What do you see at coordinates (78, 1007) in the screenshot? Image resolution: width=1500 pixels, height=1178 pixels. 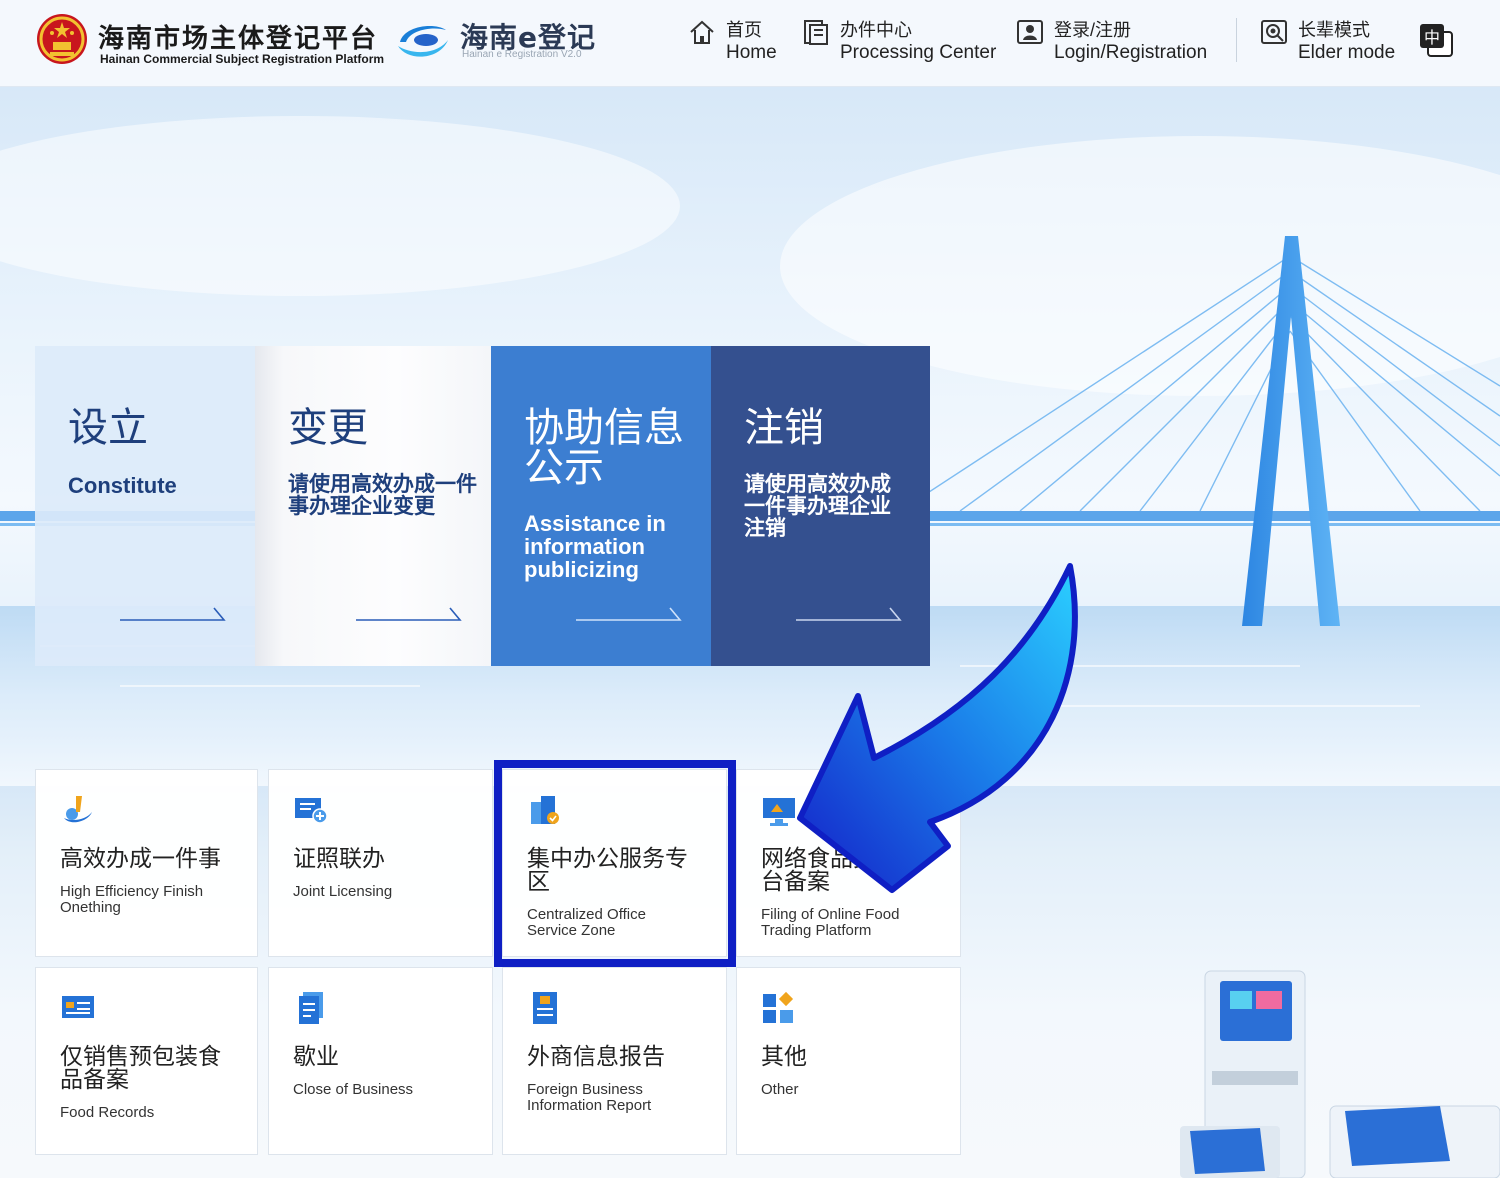 I see `food-record-icon` at bounding box center [78, 1007].